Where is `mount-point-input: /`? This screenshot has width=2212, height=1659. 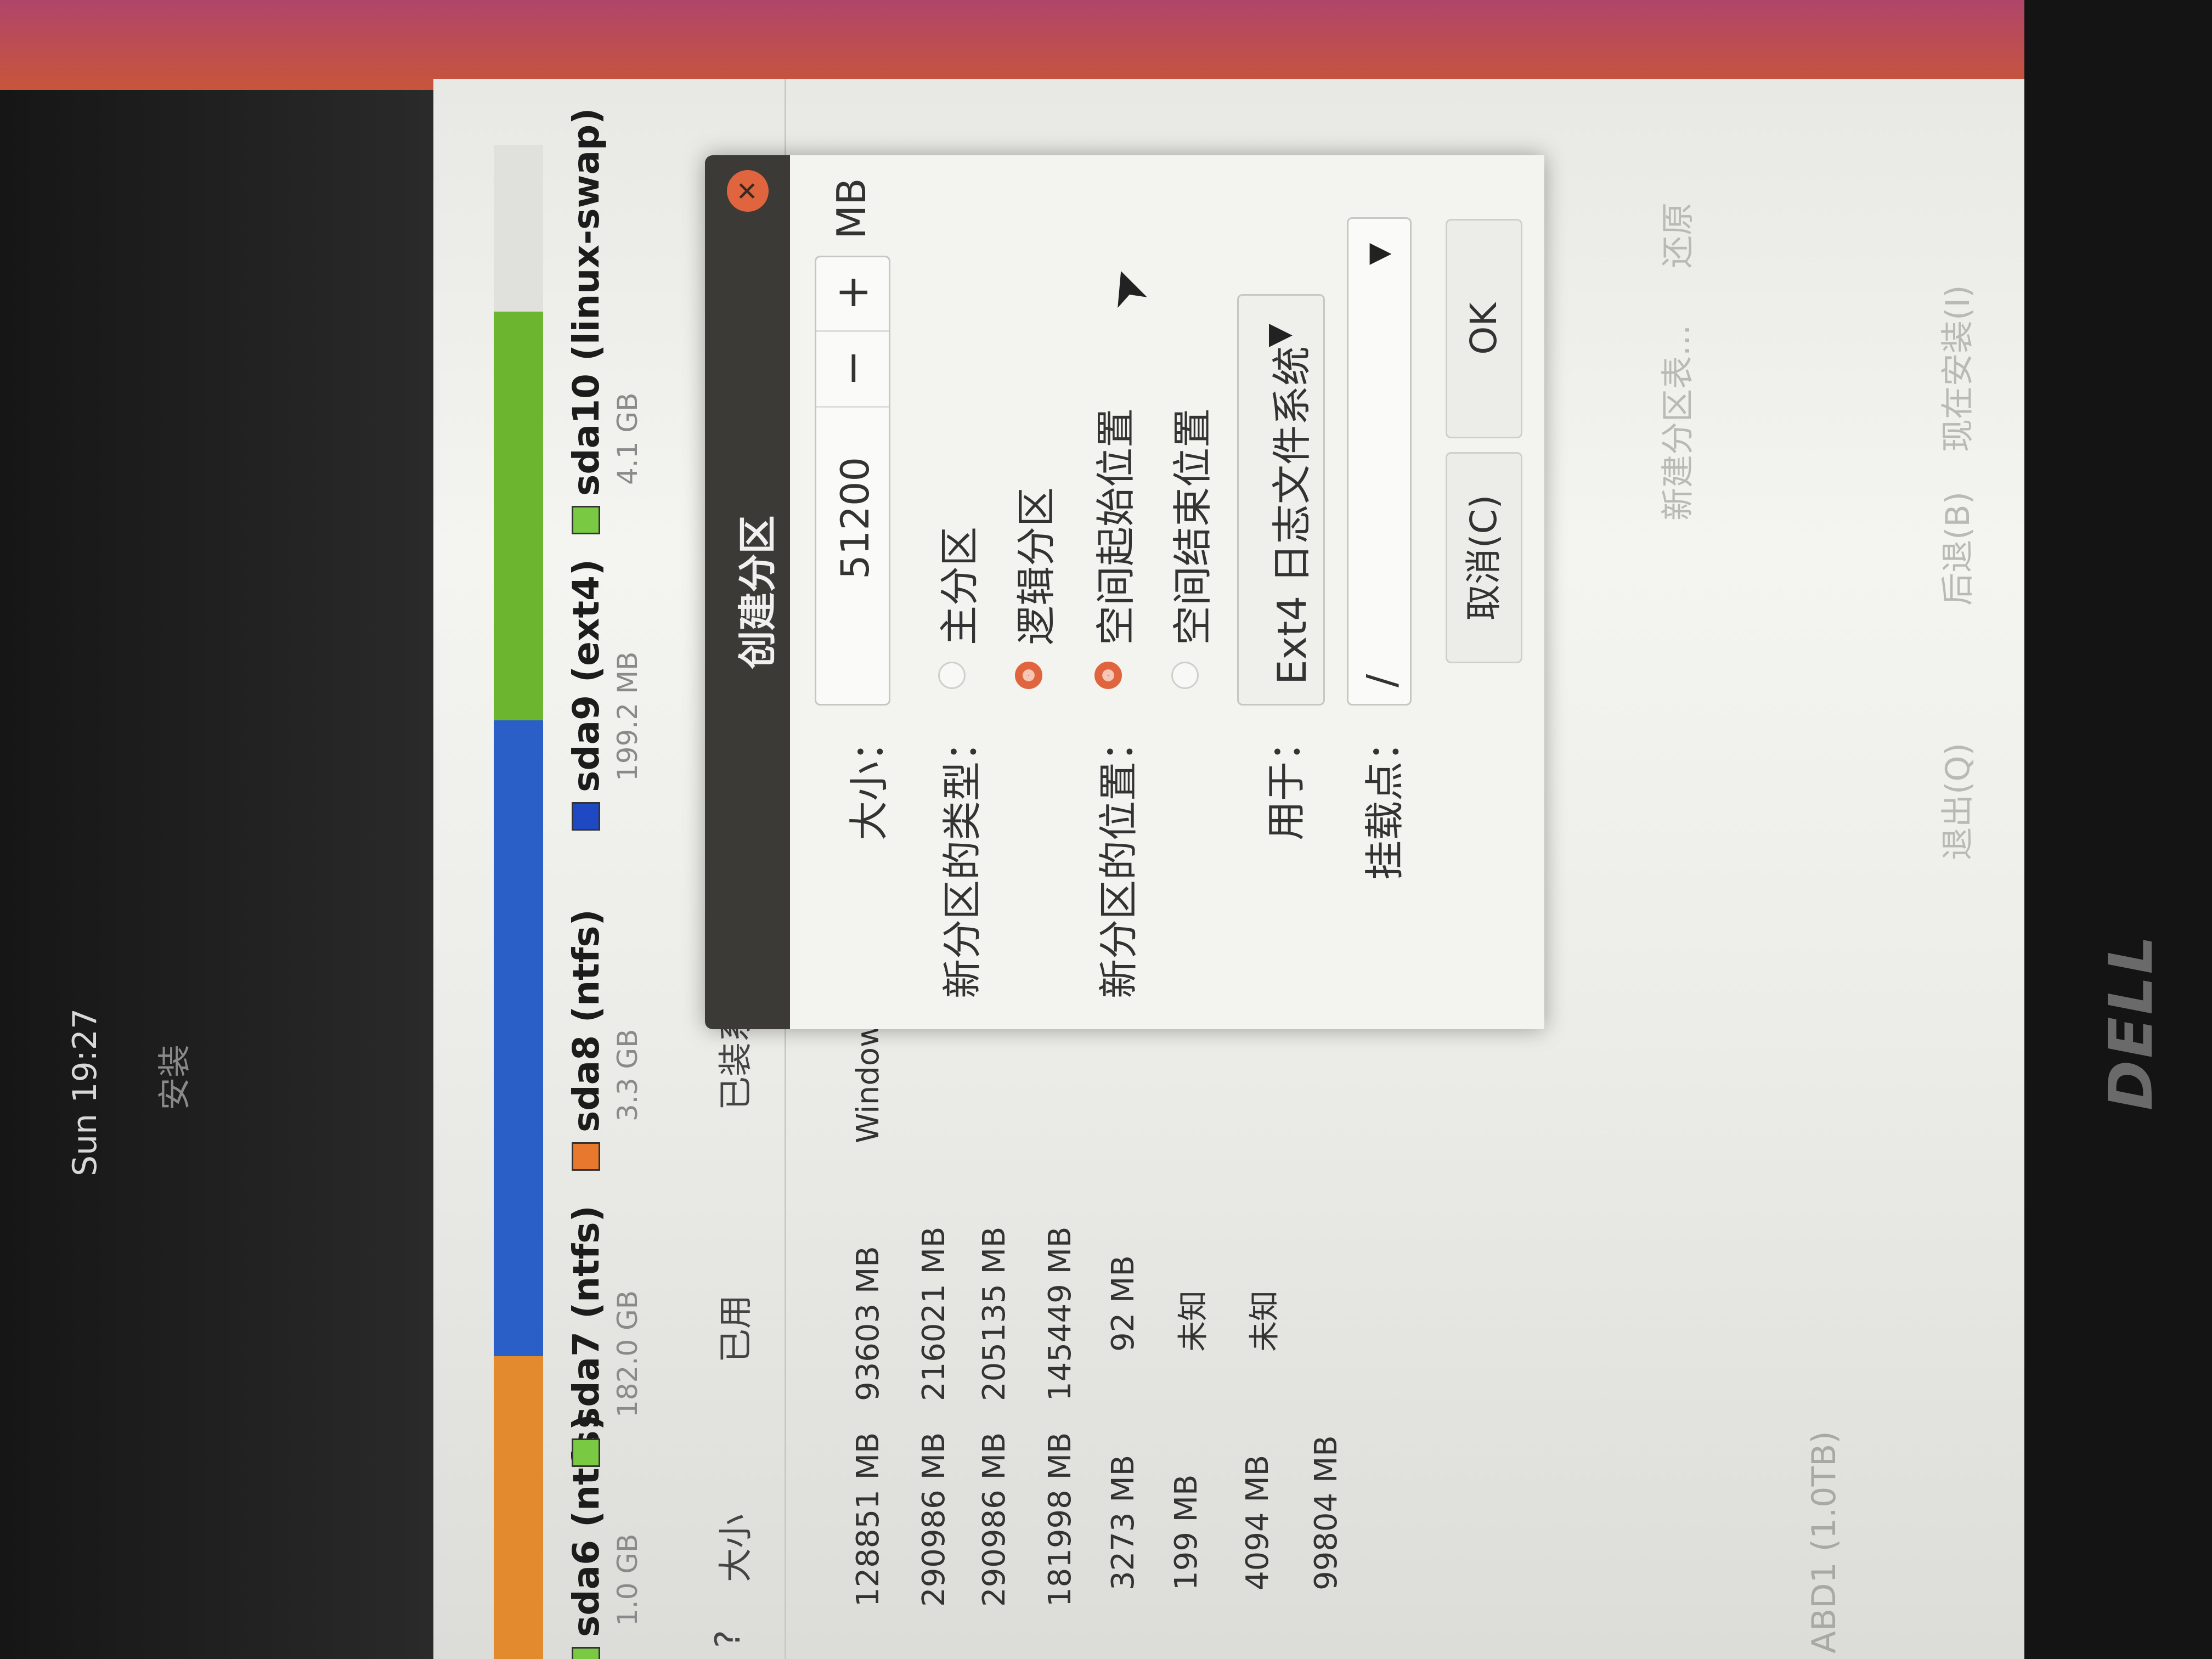
mount-point-input: / is located at coordinates (1381, 680).